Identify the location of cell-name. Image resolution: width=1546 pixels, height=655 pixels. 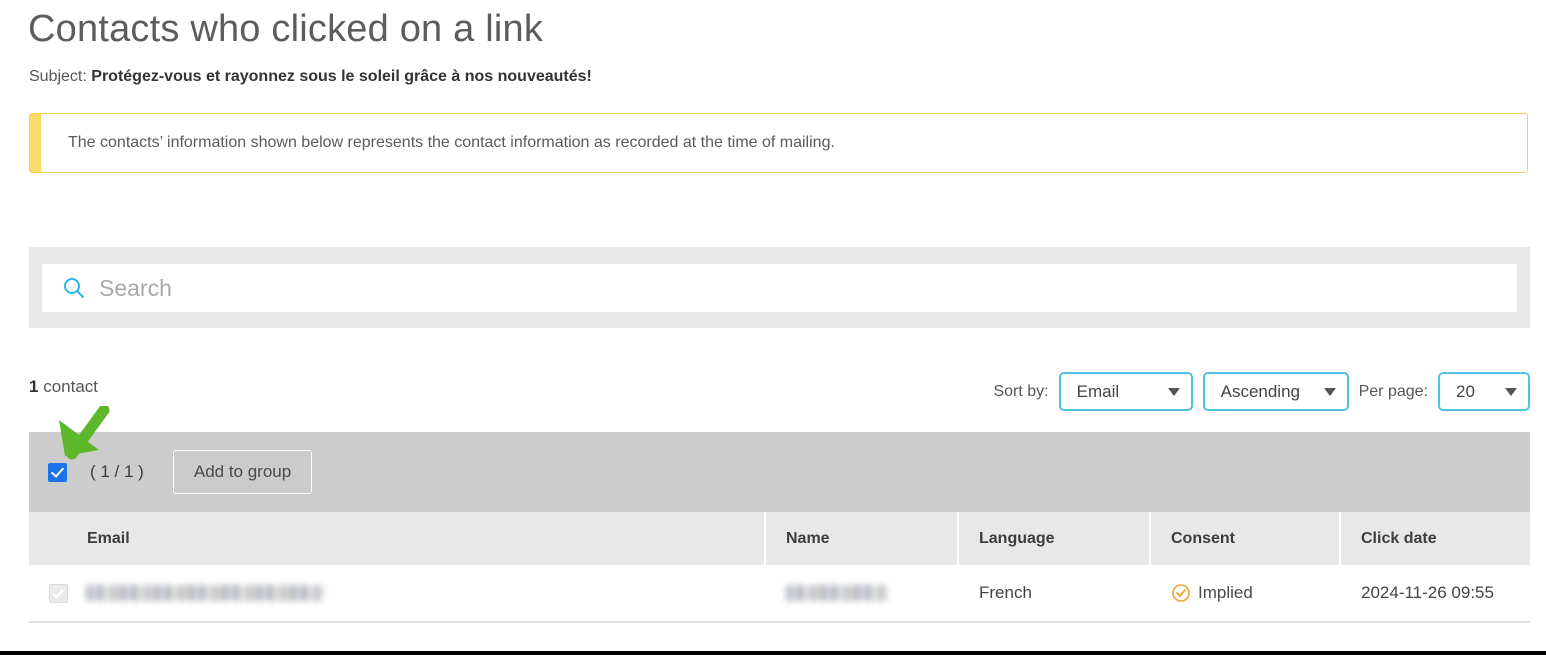
(862, 593).